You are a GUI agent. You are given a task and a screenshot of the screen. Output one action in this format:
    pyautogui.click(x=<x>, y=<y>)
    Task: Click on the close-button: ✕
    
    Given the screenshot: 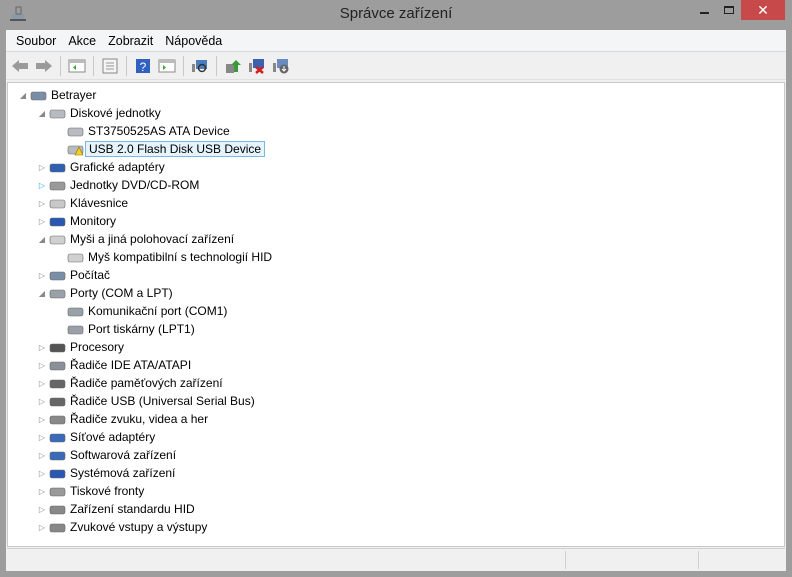 What is the action you would take?
    pyautogui.click(x=763, y=10)
    